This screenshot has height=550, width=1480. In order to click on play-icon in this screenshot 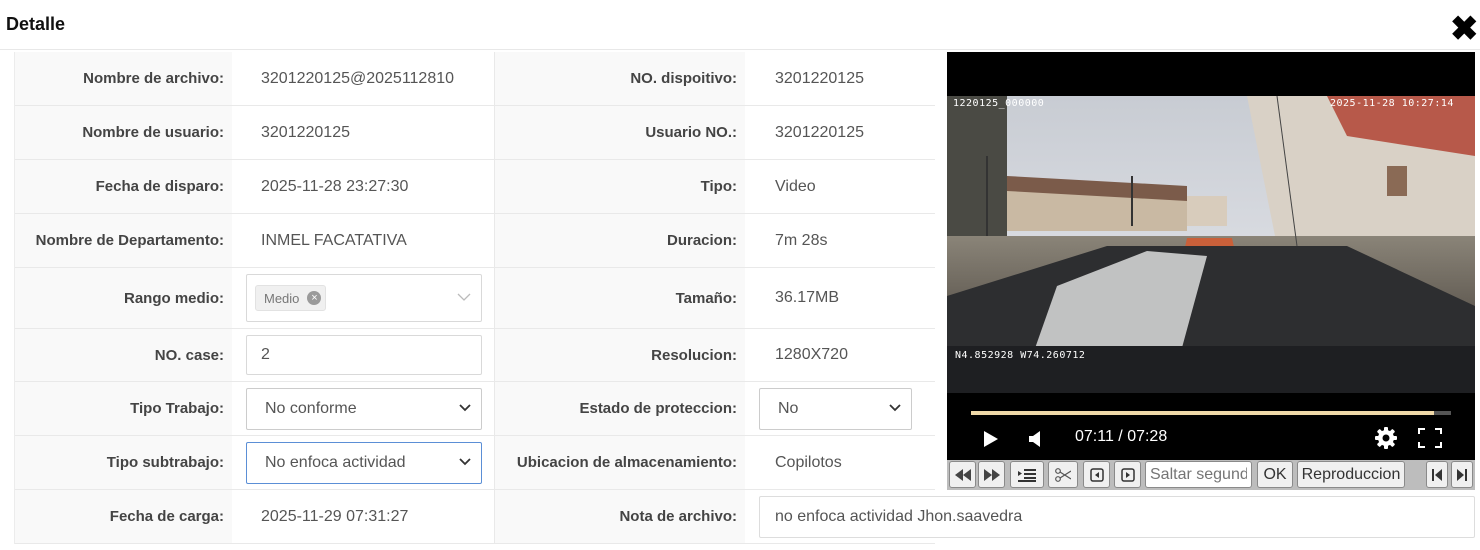, I will do `click(991, 439)`.